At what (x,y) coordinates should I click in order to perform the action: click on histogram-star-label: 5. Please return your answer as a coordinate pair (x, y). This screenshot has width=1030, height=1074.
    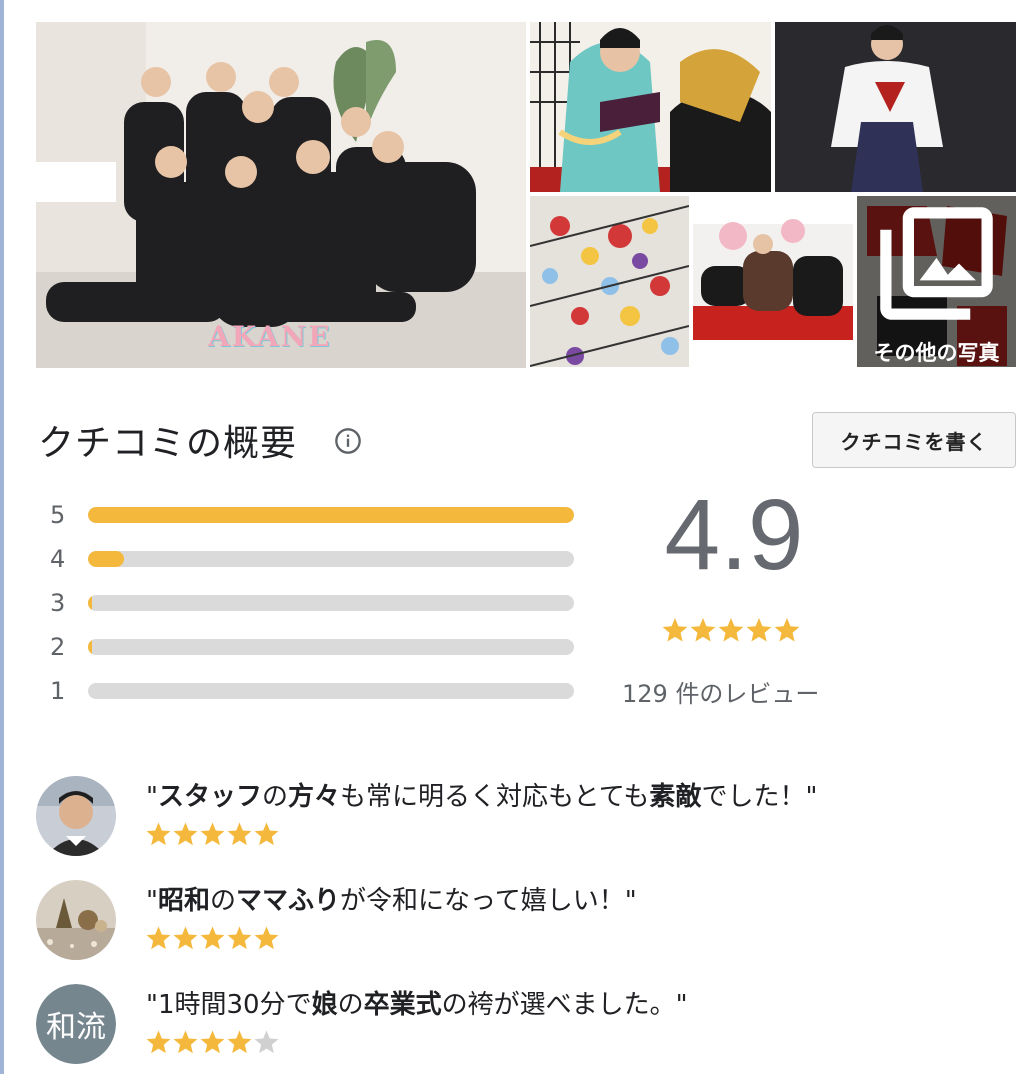
    Looking at the image, I should click on (58, 515).